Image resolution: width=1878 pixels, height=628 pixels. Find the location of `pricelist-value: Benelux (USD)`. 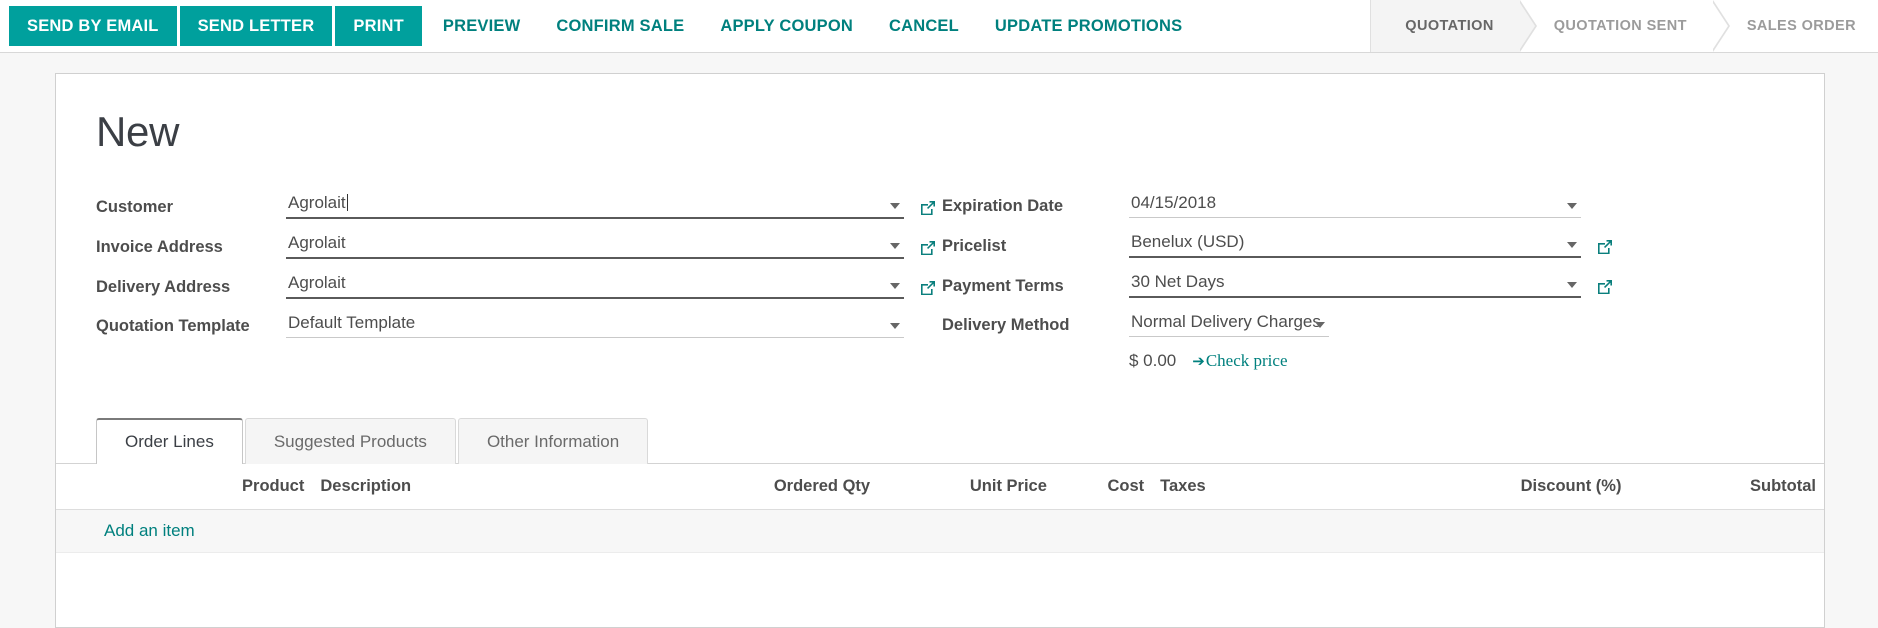

pricelist-value: Benelux (USD) is located at coordinates (1188, 242).